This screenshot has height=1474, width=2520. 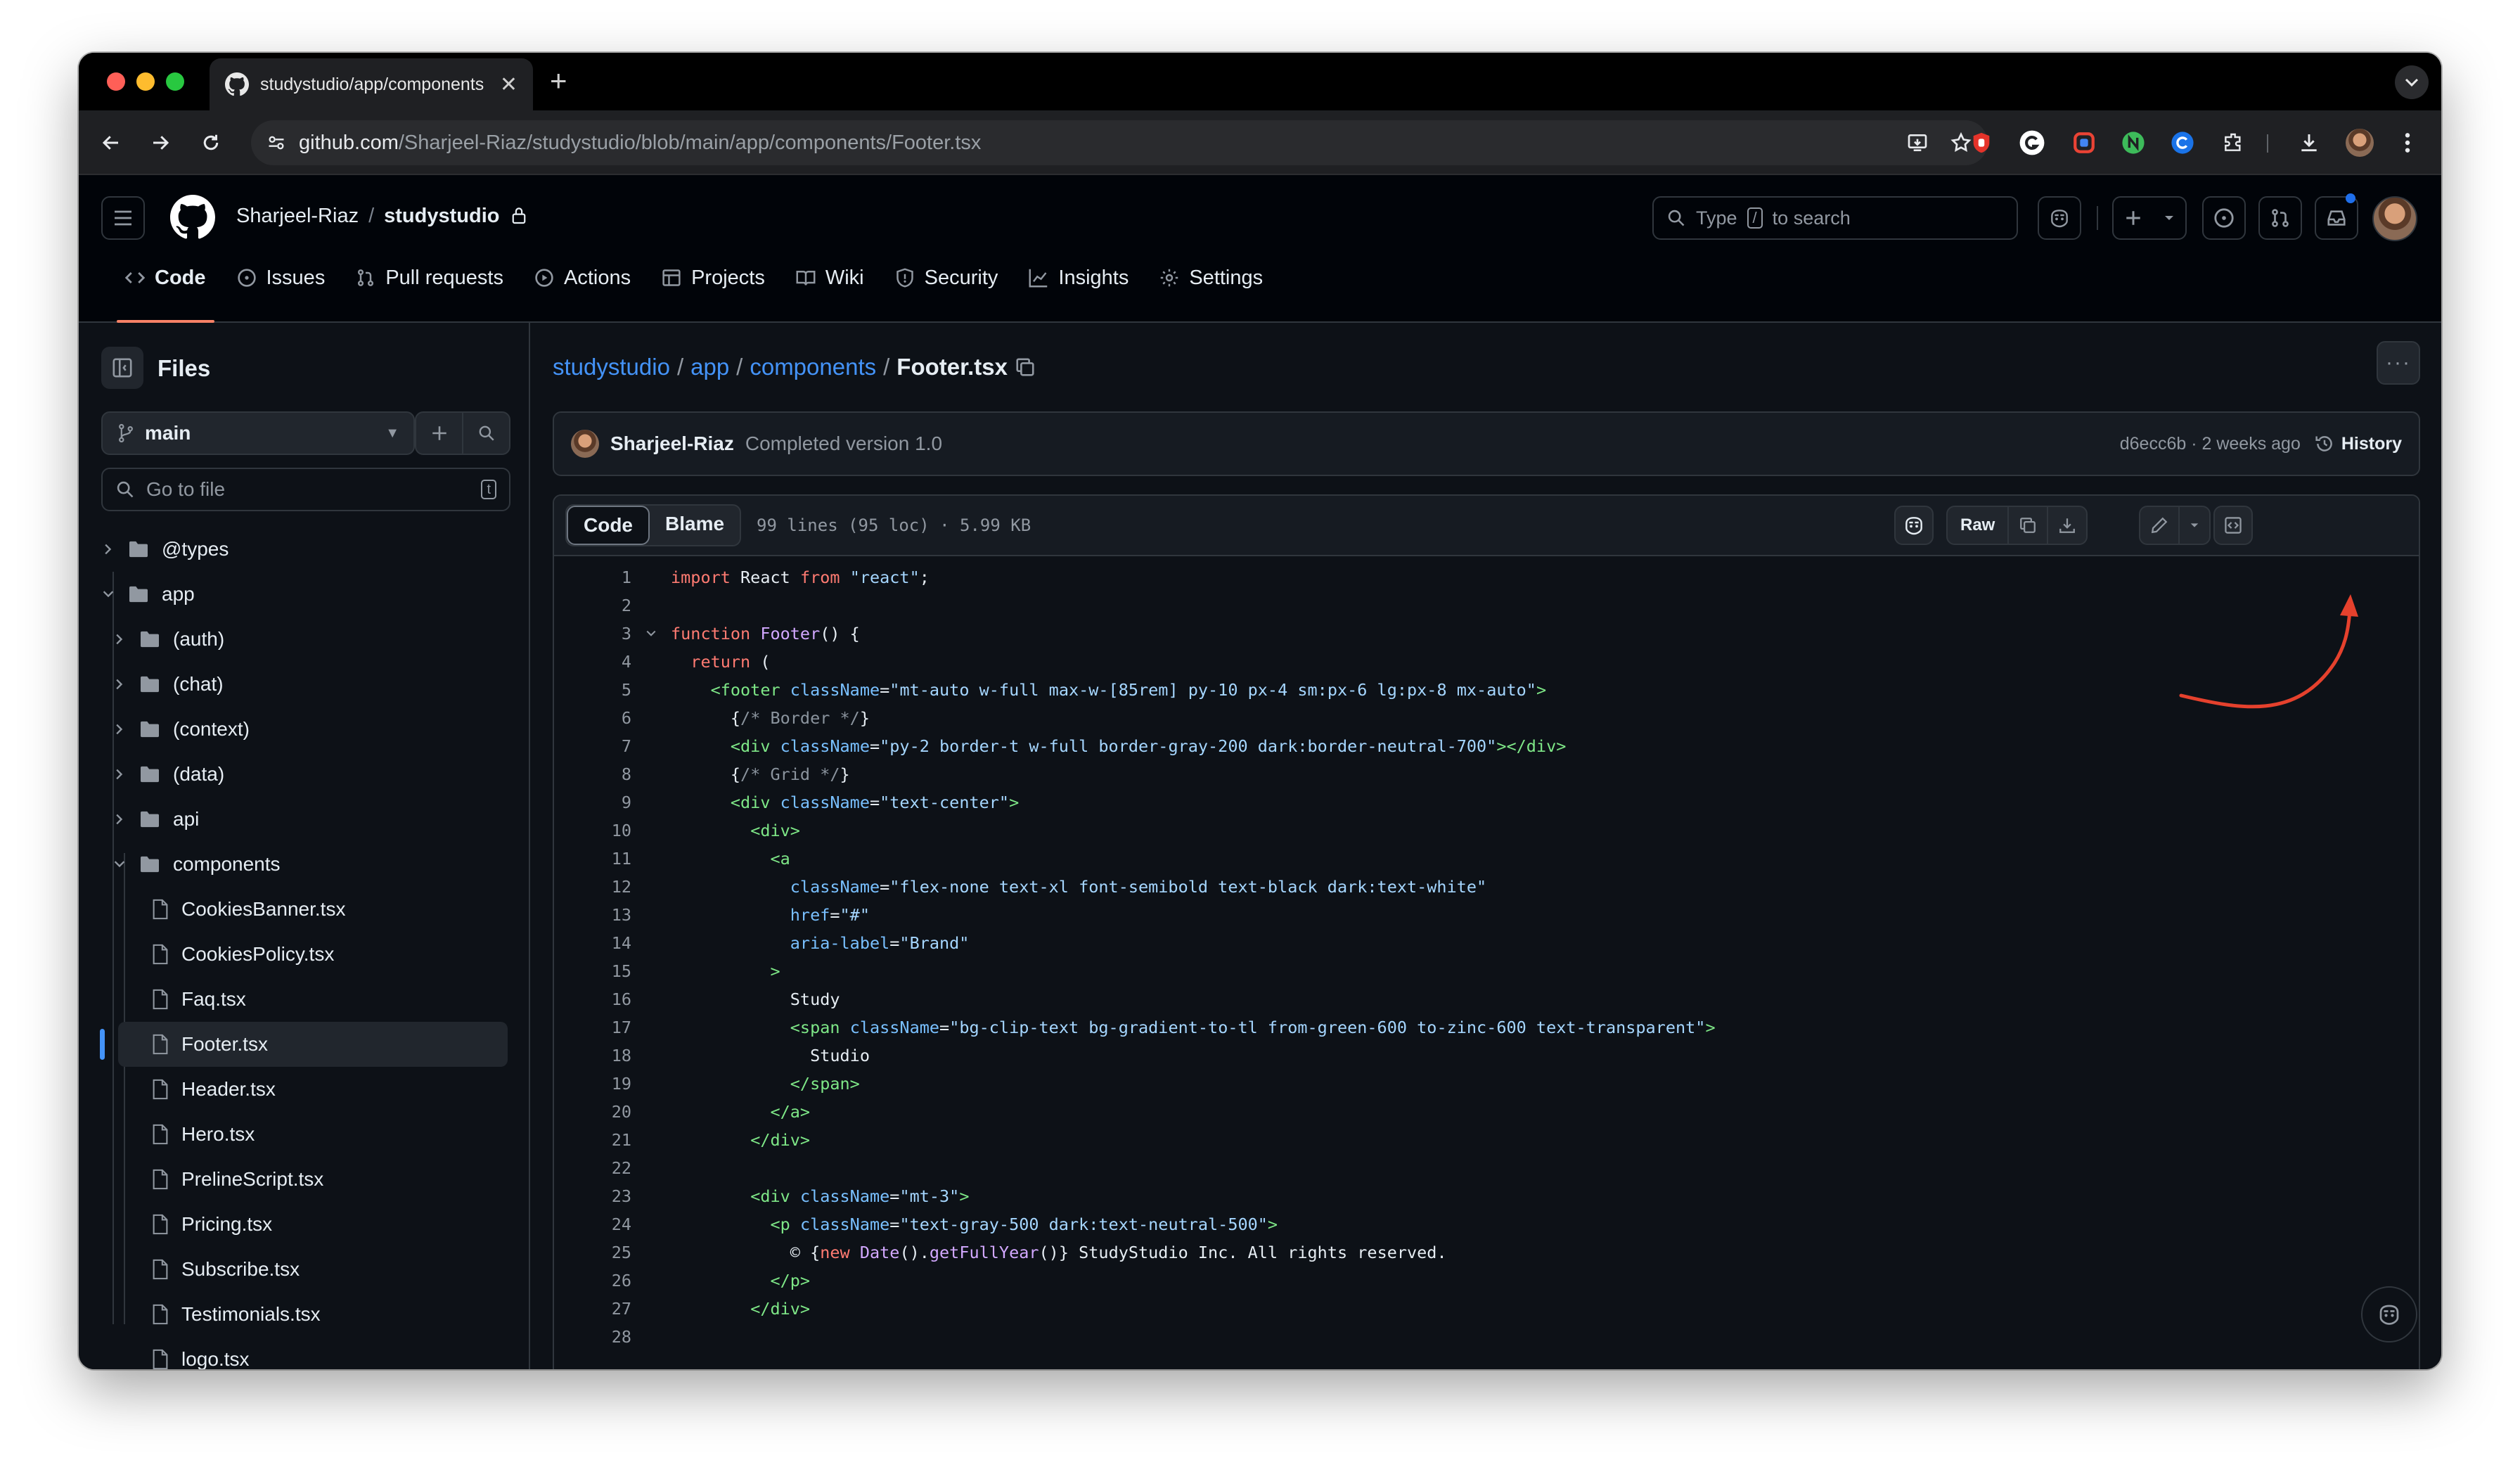 I want to click on tree-file: Faq.tsx, so click(x=304, y=999).